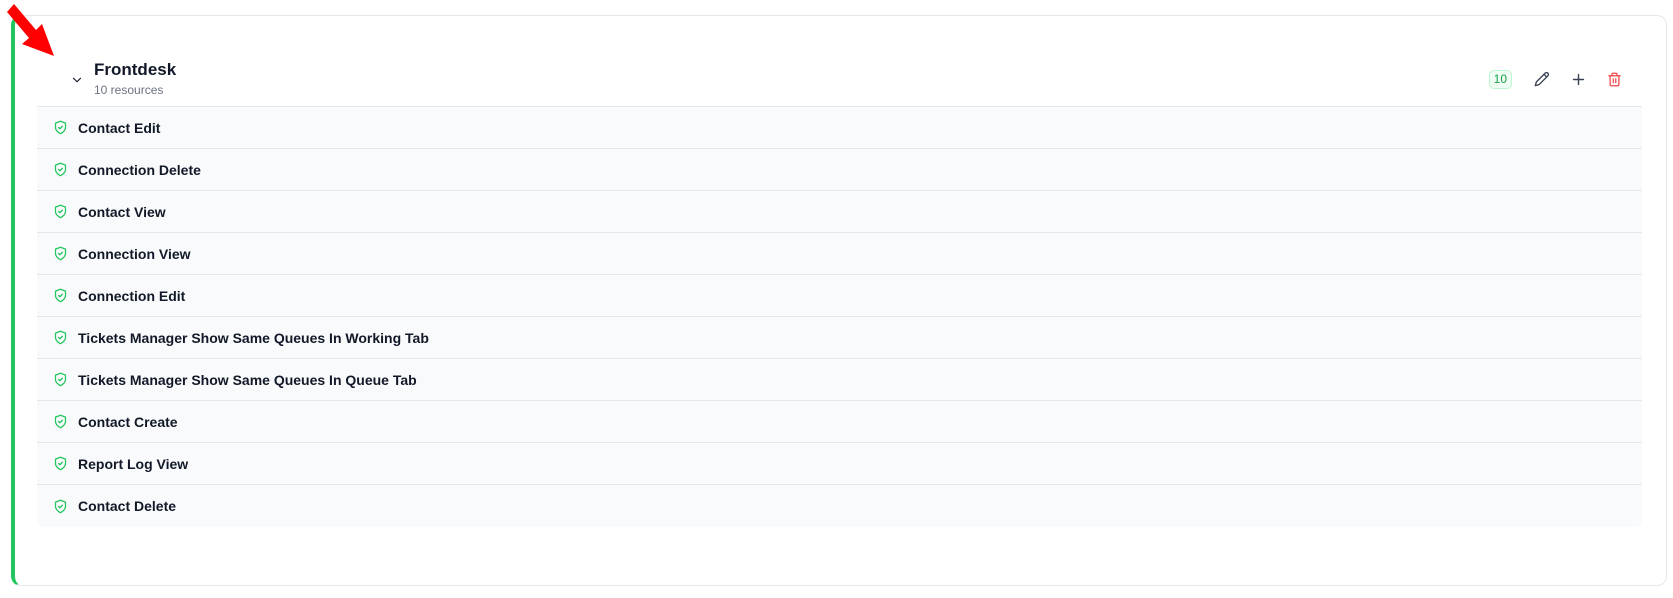  Describe the element at coordinates (839, 296) in the screenshot. I see `resource-row: Connection Edit` at that location.